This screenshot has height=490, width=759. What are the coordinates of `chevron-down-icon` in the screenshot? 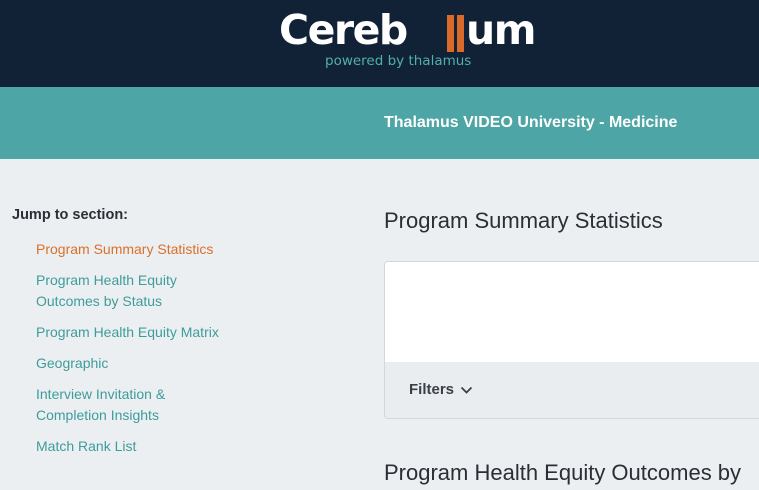 It's located at (466, 390).